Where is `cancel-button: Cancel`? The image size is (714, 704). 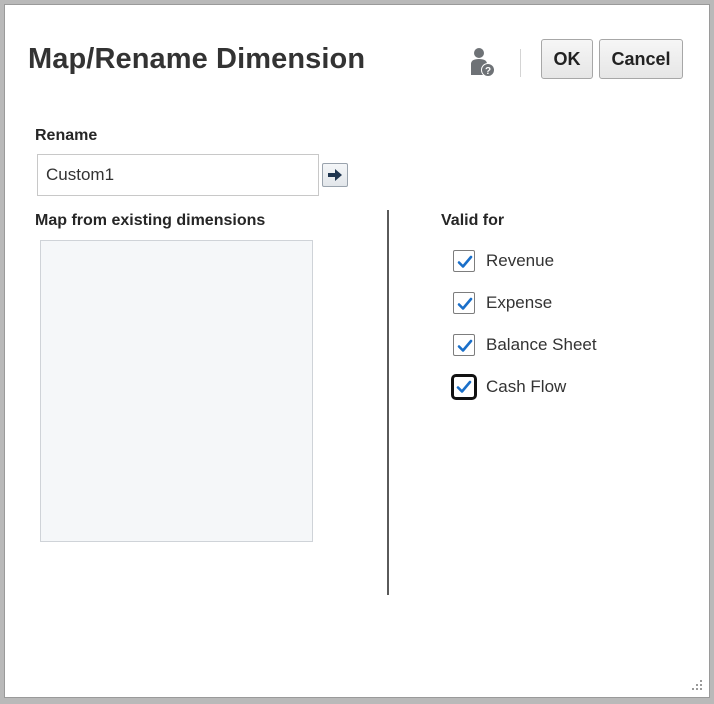 cancel-button: Cancel is located at coordinates (641, 59).